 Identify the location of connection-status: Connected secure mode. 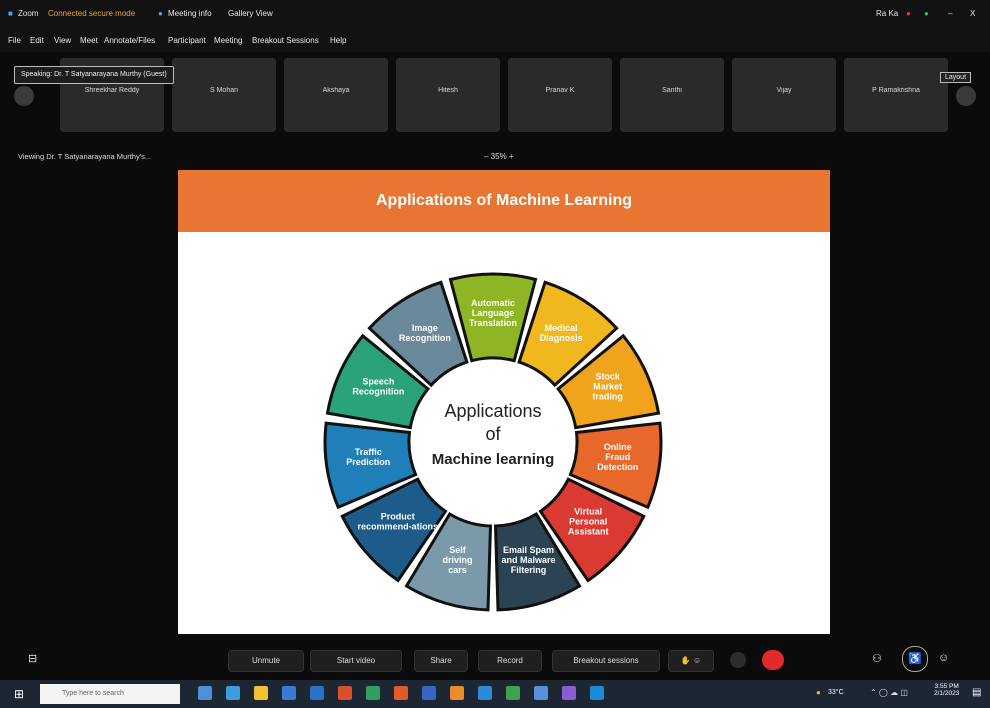
(92, 13).